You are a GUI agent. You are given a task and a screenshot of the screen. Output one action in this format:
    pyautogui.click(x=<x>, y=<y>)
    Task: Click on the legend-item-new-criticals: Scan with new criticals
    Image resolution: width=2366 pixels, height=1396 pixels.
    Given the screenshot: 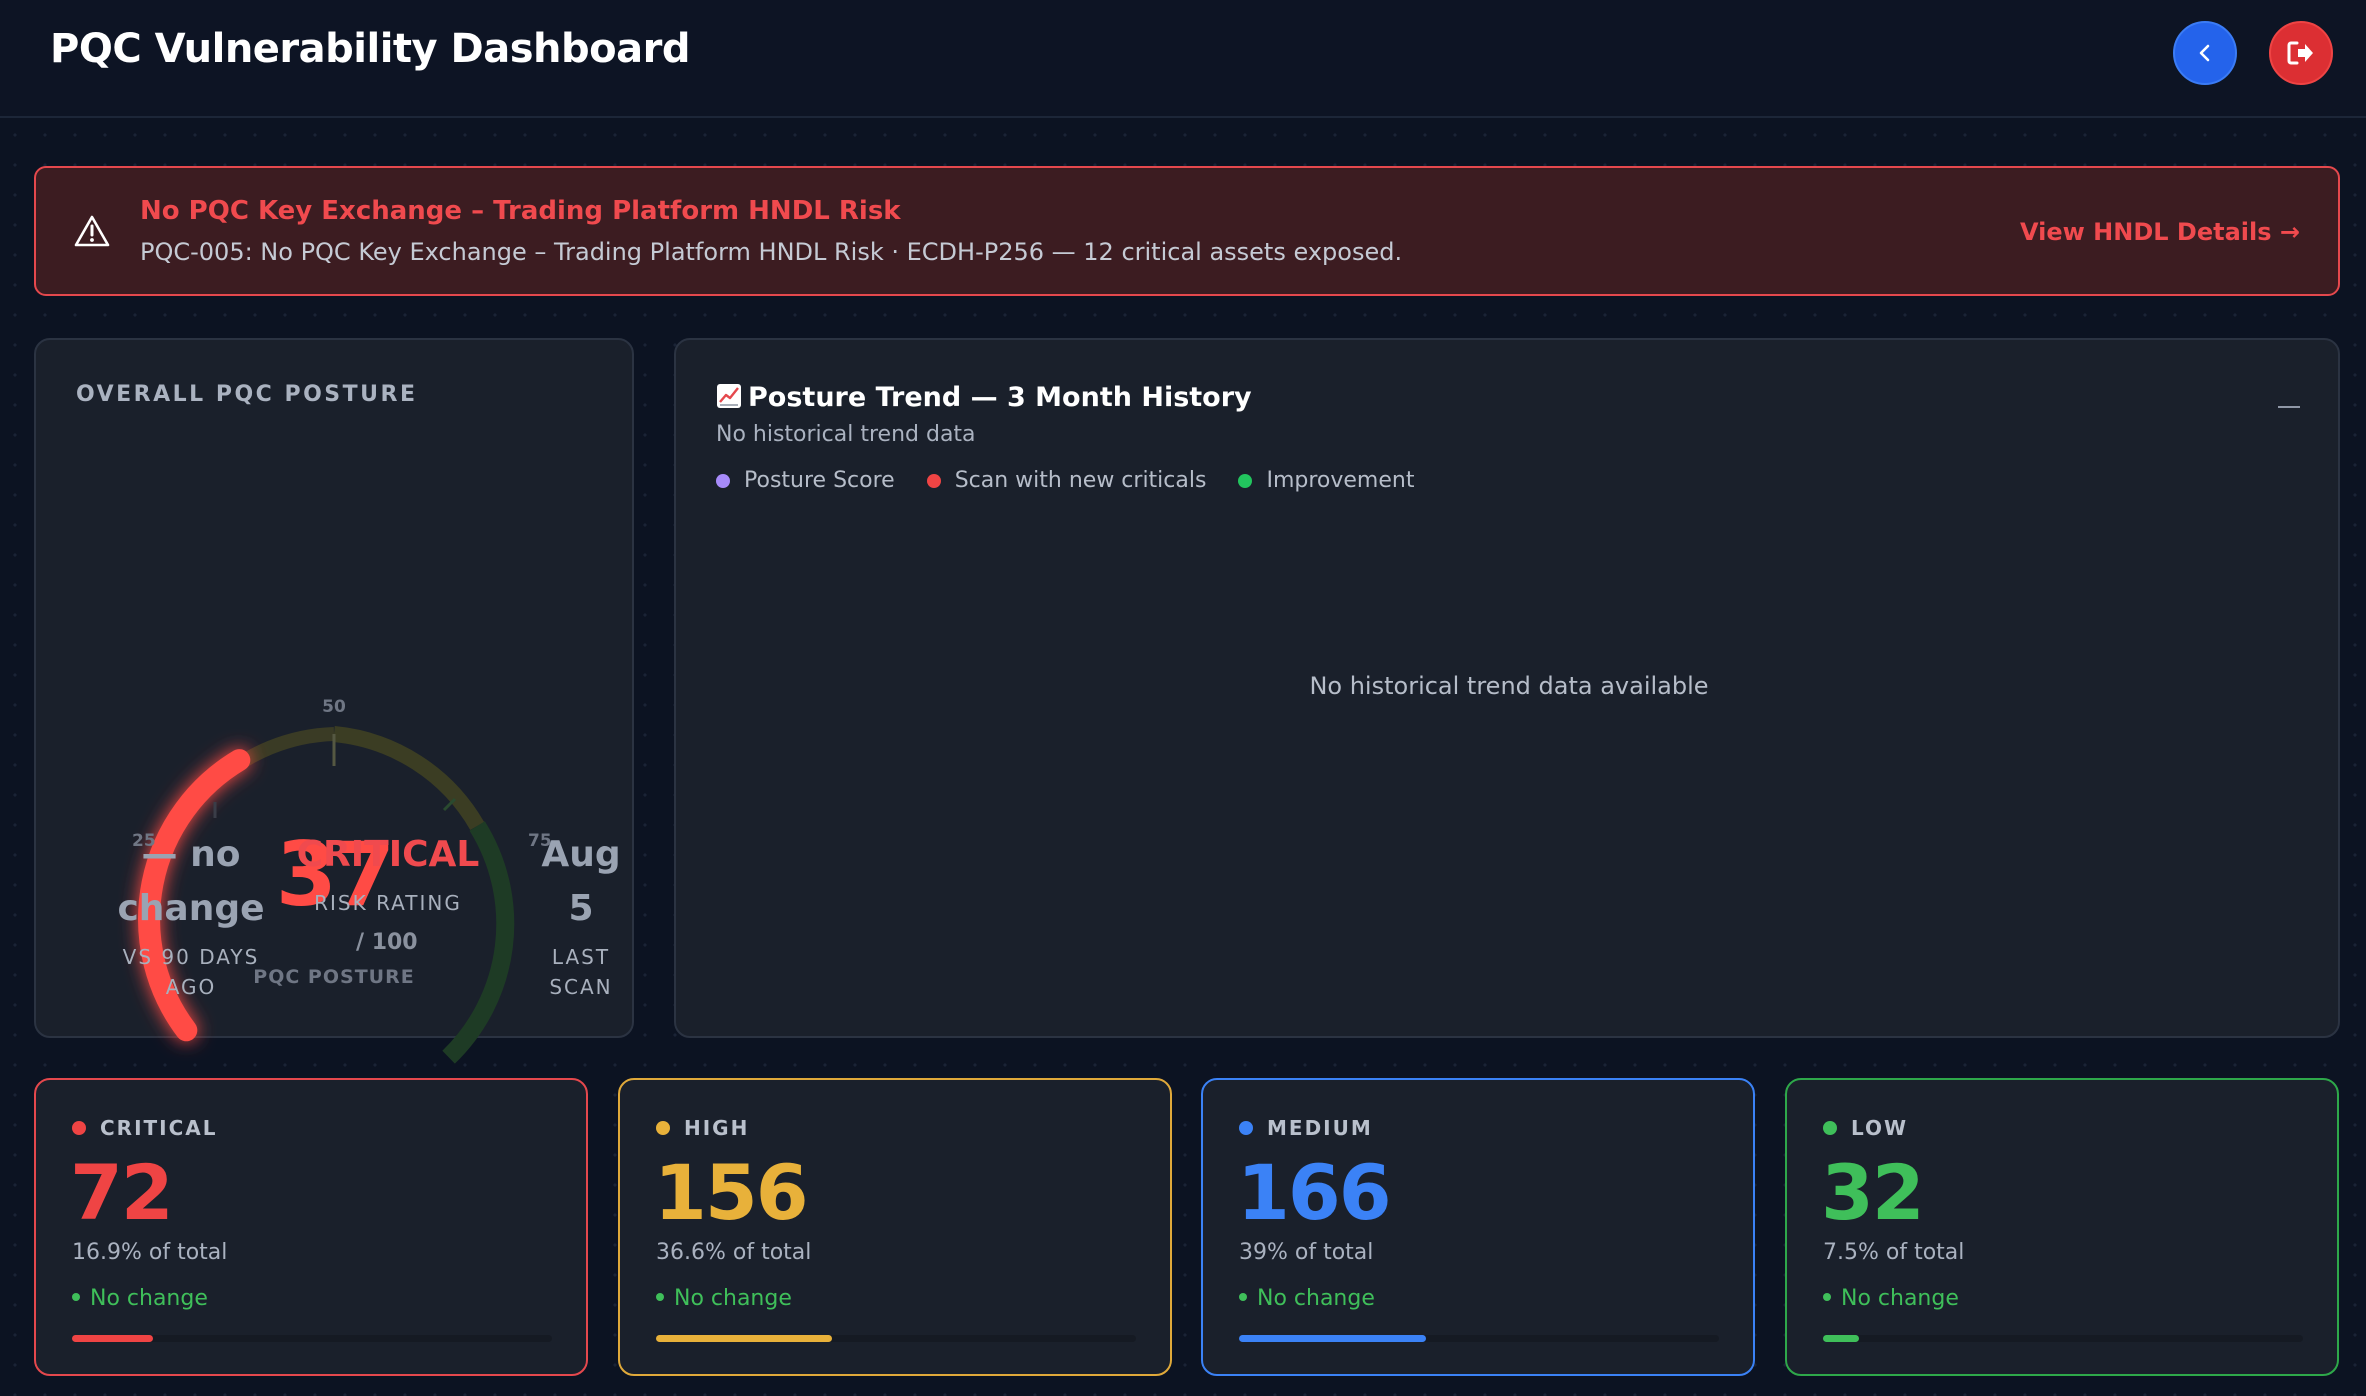 What is the action you would take?
    pyautogui.click(x=1066, y=480)
    